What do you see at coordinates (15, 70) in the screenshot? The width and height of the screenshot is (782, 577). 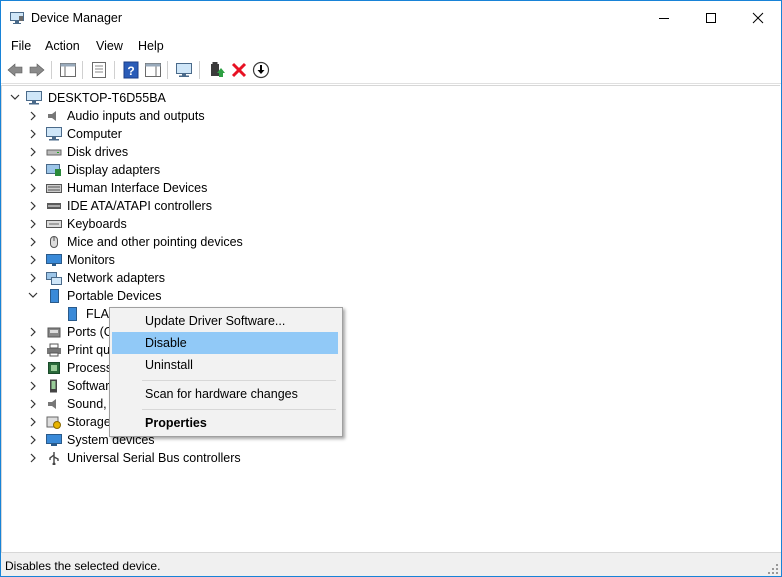 I see `back-arrow-icon` at bounding box center [15, 70].